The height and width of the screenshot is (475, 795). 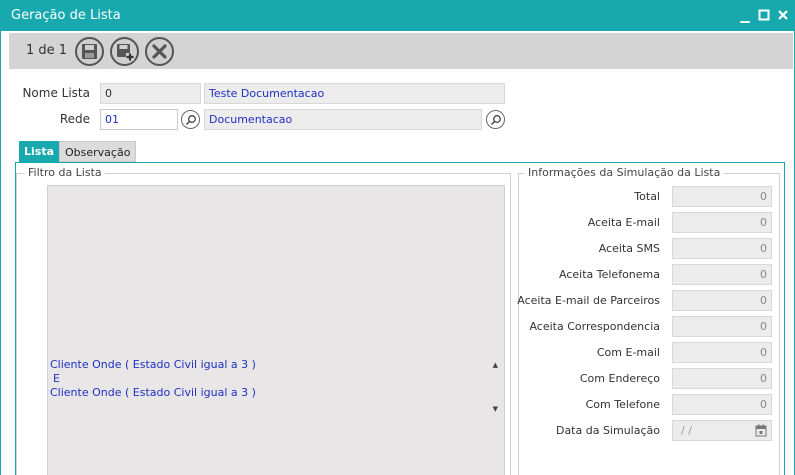 I want to click on calendar-icon, so click(x=761, y=430).